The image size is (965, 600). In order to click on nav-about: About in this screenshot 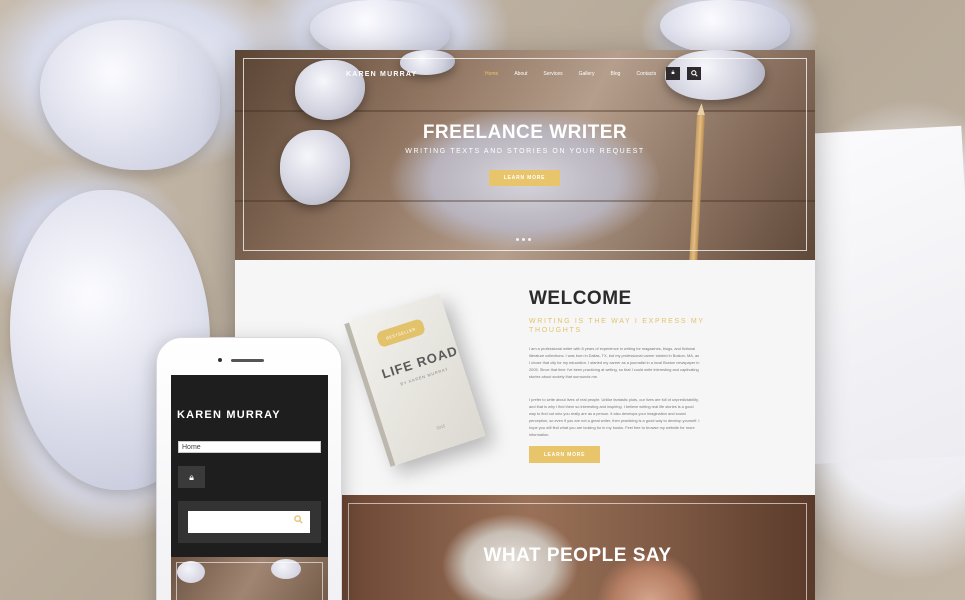, I will do `click(520, 74)`.